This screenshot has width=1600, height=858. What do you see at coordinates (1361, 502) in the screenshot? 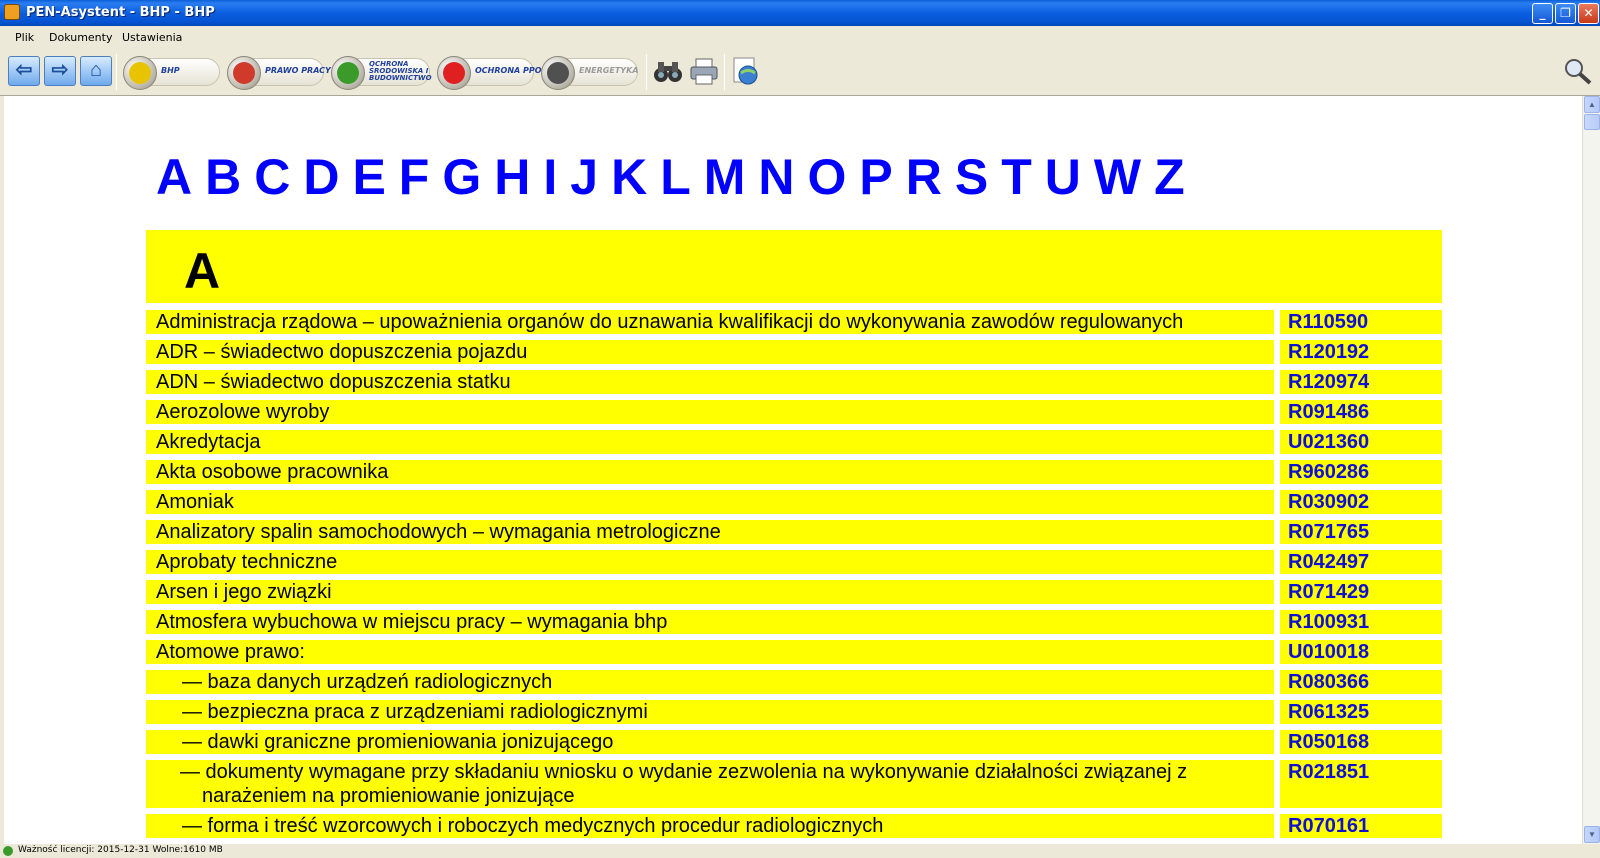
I see `entry-code-link: R030902` at bounding box center [1361, 502].